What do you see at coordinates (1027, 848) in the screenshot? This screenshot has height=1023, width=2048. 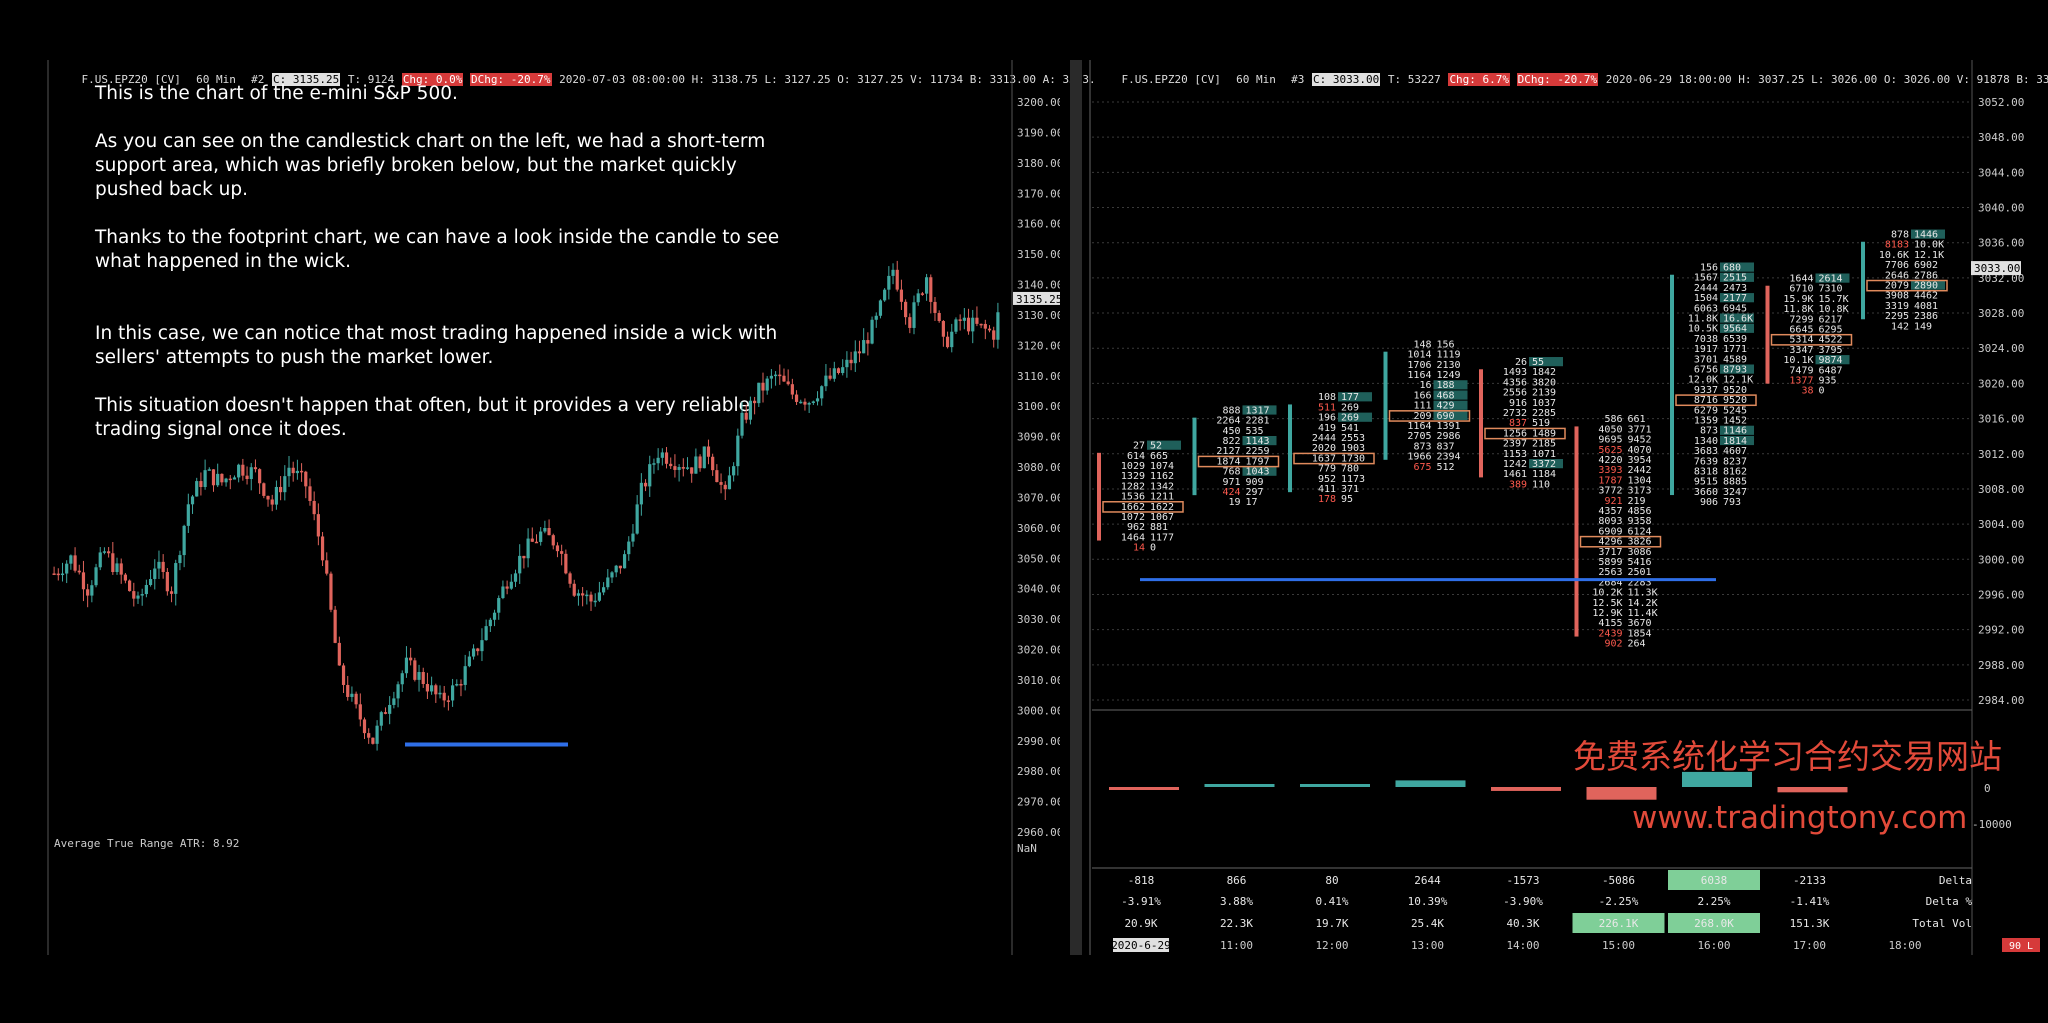 I see `price-tick-label: NaN` at bounding box center [1027, 848].